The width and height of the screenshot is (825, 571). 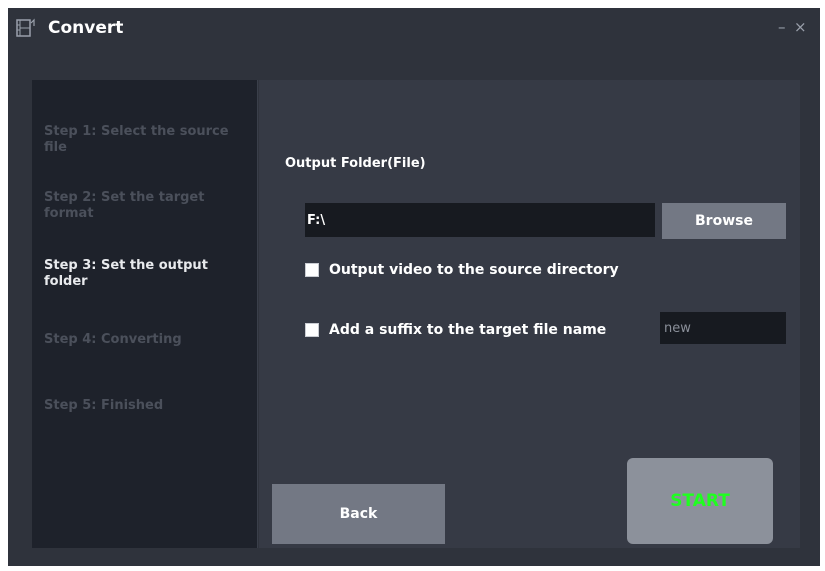 What do you see at coordinates (800, 27) in the screenshot?
I see `close-button: ×` at bounding box center [800, 27].